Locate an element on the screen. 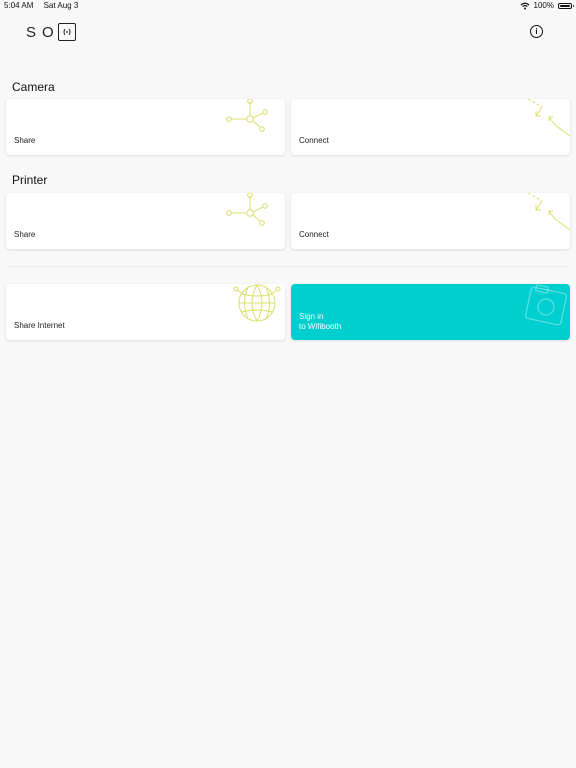 The height and width of the screenshot is (768, 576). signin-wifibooth-card: Sign in to Wifibooth is located at coordinates (430, 312).